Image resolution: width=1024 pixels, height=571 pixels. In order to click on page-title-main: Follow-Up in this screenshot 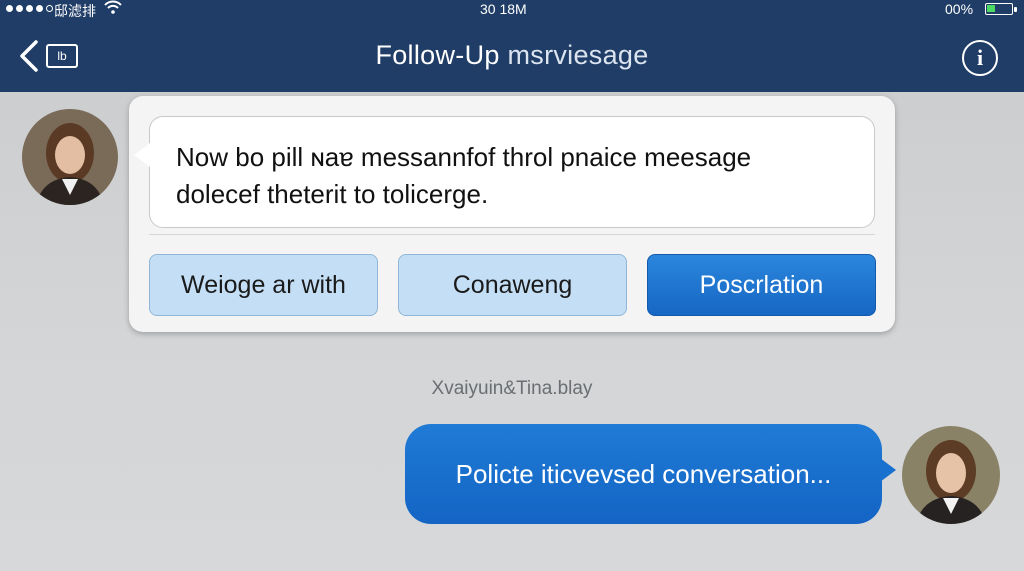, I will do `click(437, 55)`.